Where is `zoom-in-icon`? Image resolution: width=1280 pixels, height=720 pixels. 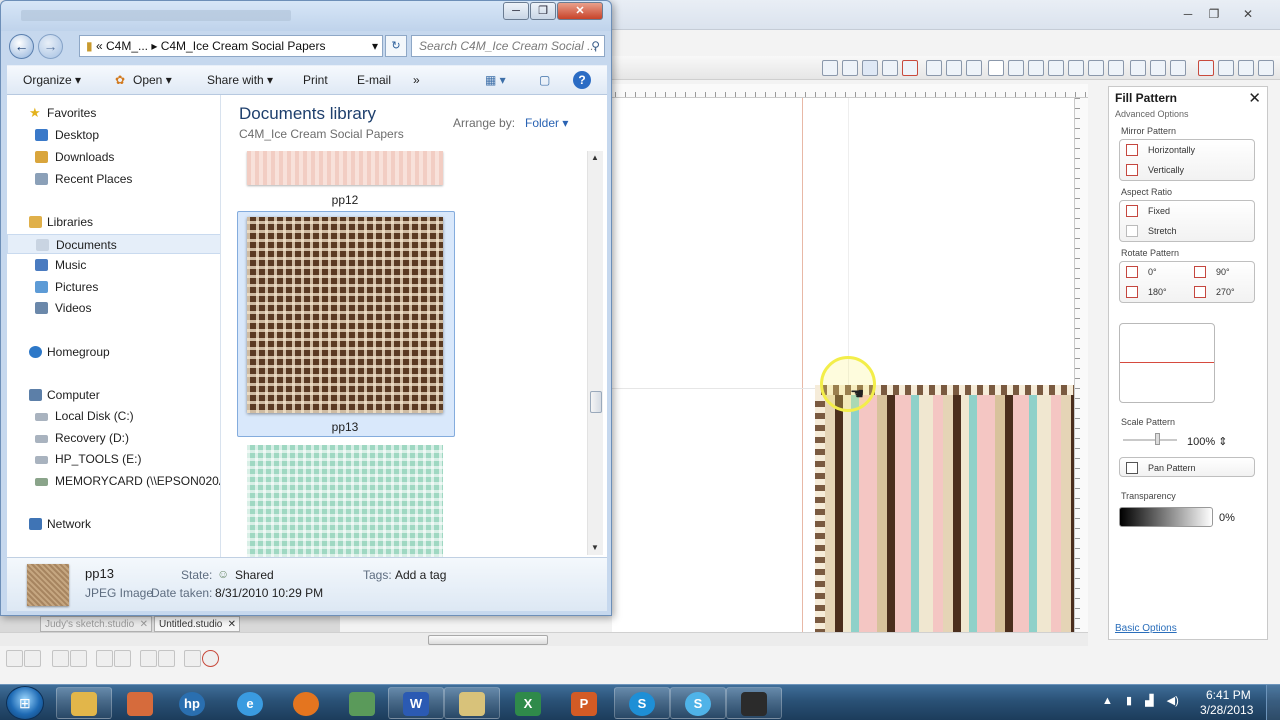 zoom-in-icon is located at coordinates (60, 658).